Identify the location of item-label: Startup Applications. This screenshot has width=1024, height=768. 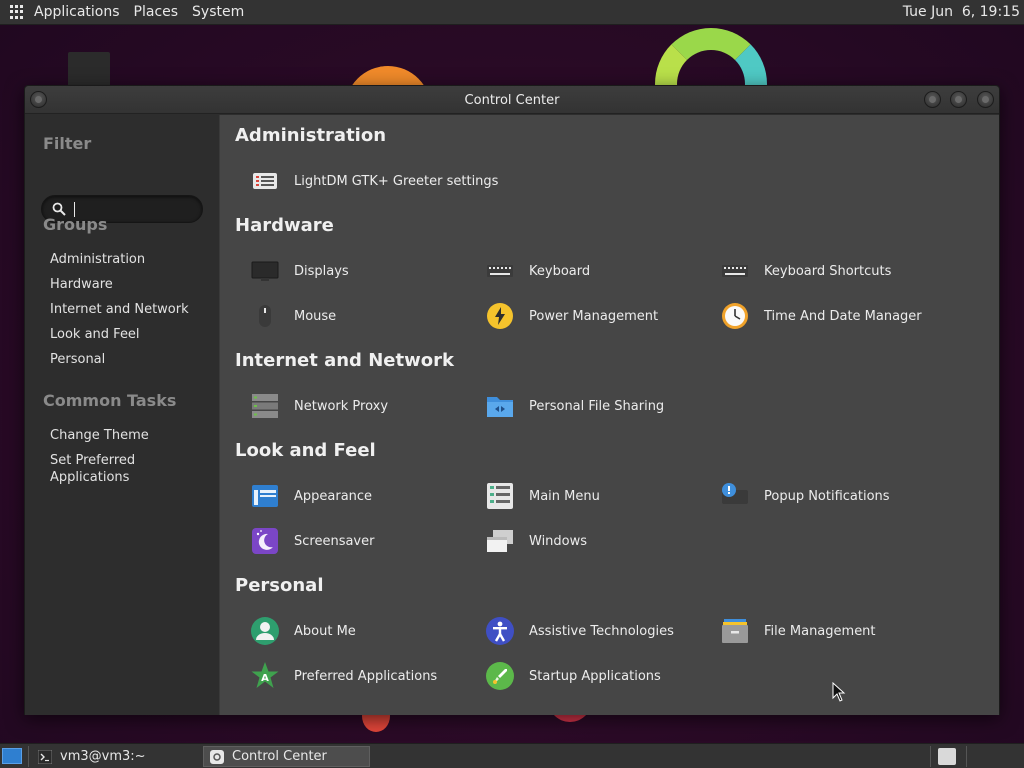
(595, 676).